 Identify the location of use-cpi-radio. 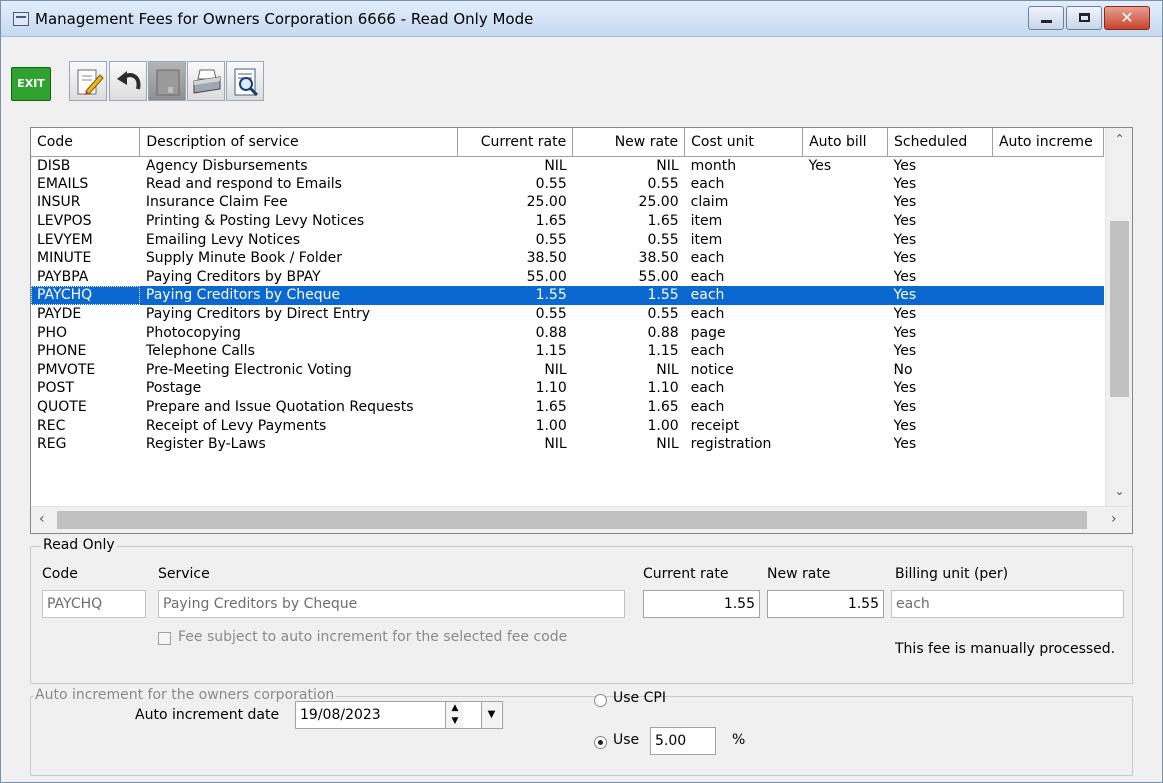
(600, 700).